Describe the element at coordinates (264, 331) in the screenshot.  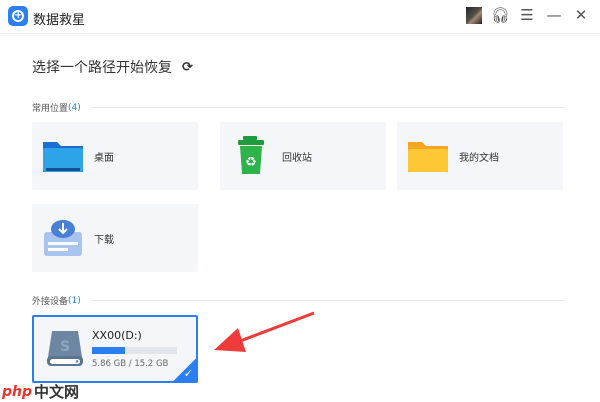
I see `annotation-arrow` at that location.